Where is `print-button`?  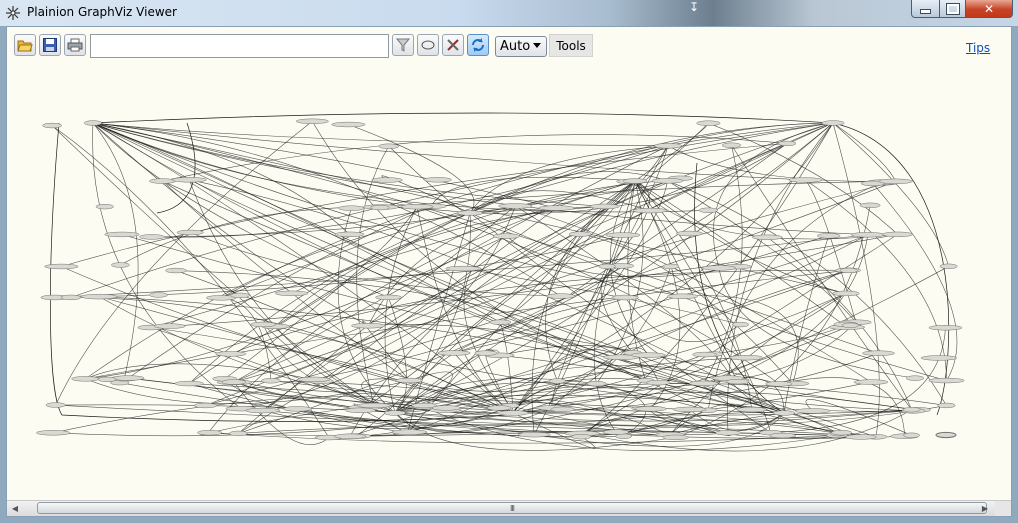 print-button is located at coordinates (75, 45).